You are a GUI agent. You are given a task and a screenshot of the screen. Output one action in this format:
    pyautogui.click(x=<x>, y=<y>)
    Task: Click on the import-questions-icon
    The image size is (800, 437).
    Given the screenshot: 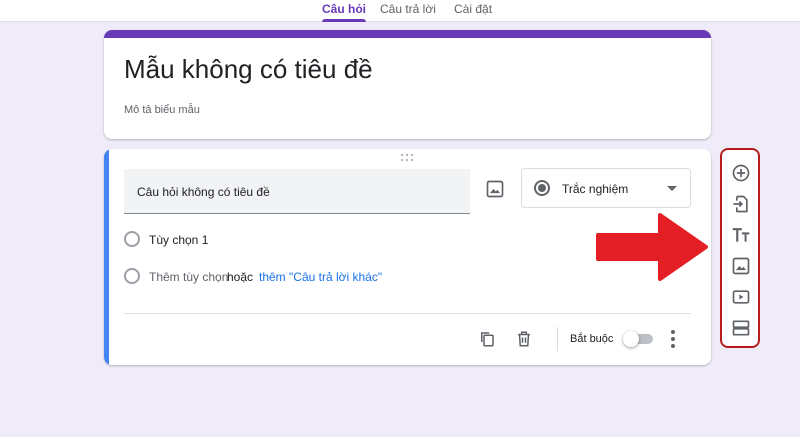 What is the action you would take?
    pyautogui.click(x=740, y=204)
    